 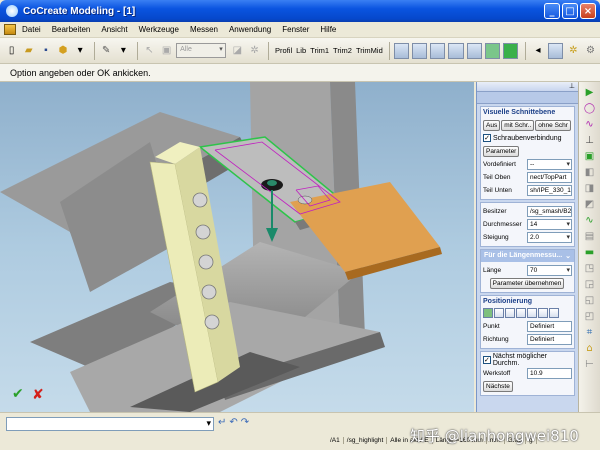 I want to click on status-workplane: /A1, so click(x=337, y=440).